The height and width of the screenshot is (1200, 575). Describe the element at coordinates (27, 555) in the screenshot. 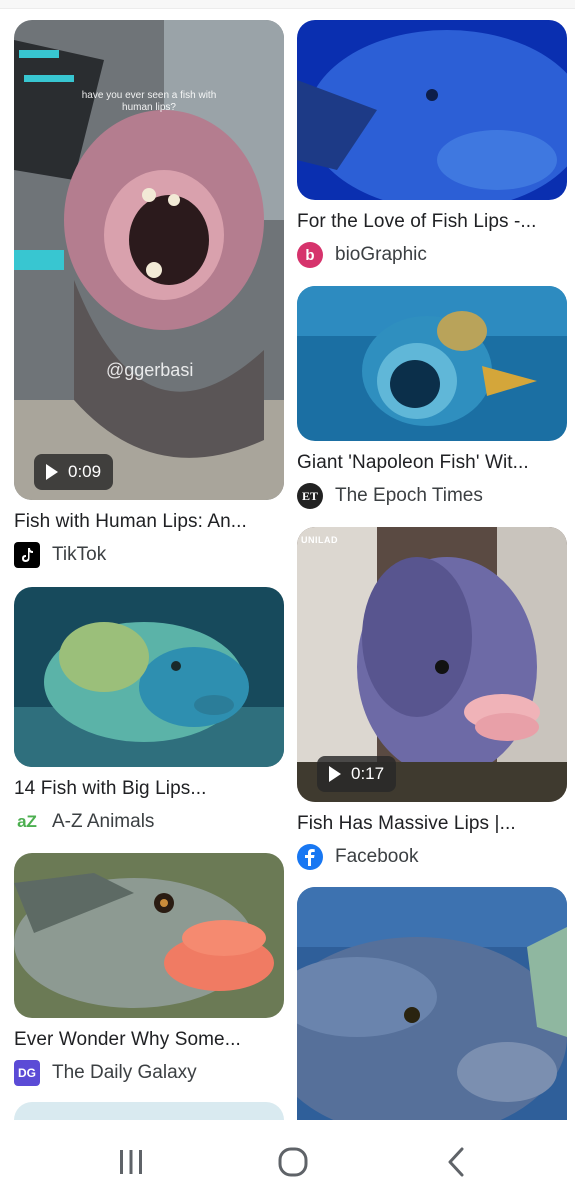

I see `tiktok-icon` at that location.